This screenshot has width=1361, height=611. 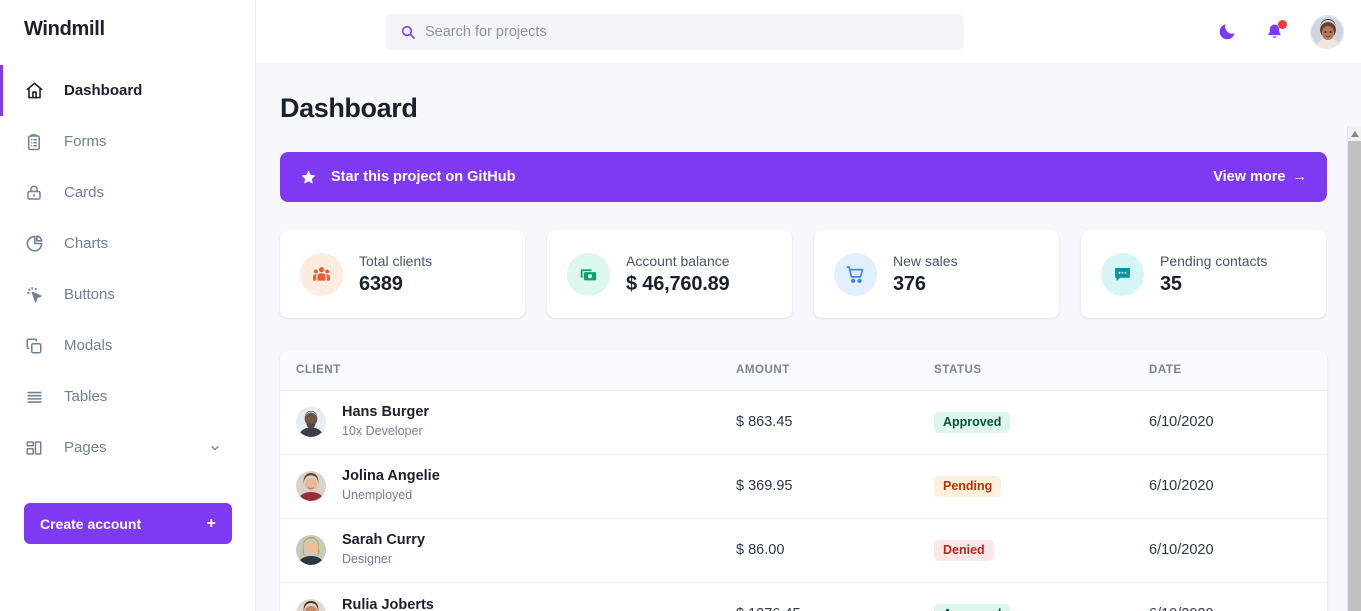 What do you see at coordinates (958, 369) in the screenshot?
I see `column-header-status: STATUS` at bounding box center [958, 369].